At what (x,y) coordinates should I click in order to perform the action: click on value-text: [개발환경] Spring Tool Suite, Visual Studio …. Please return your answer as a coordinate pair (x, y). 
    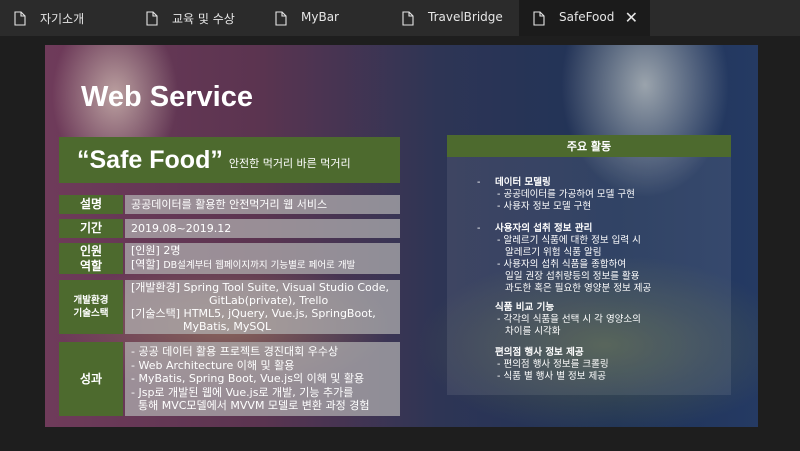
    Looking at the image, I should click on (260, 287).